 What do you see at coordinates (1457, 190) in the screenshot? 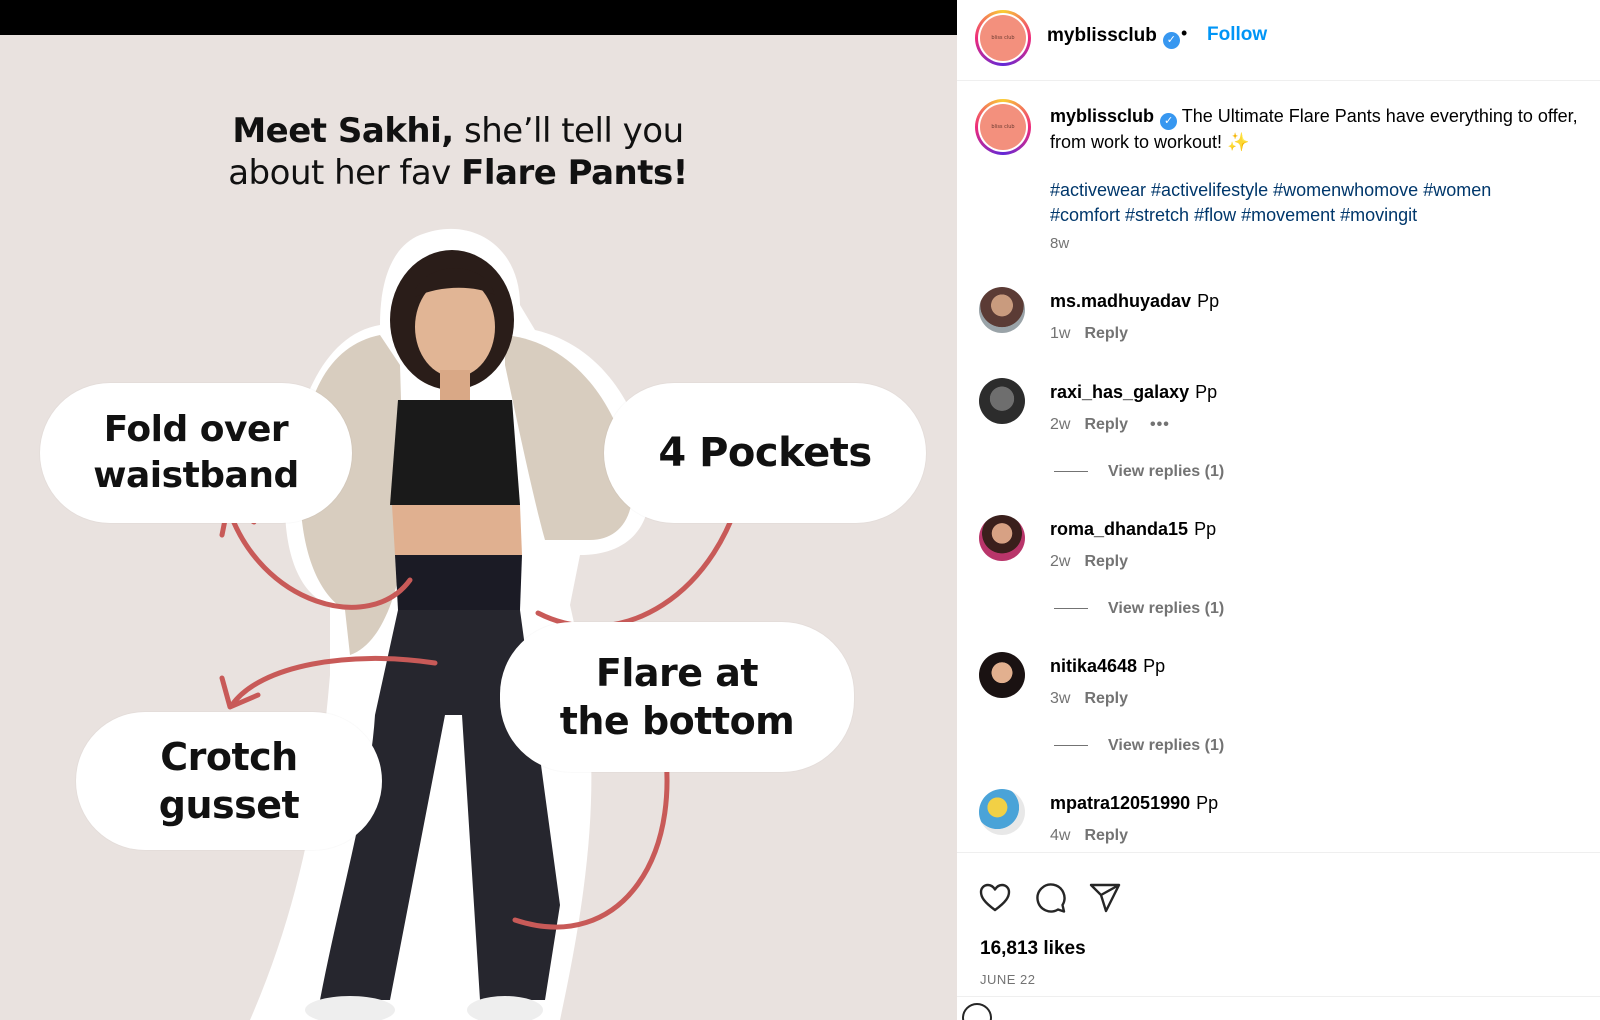
I see `hashtag-link: #women` at bounding box center [1457, 190].